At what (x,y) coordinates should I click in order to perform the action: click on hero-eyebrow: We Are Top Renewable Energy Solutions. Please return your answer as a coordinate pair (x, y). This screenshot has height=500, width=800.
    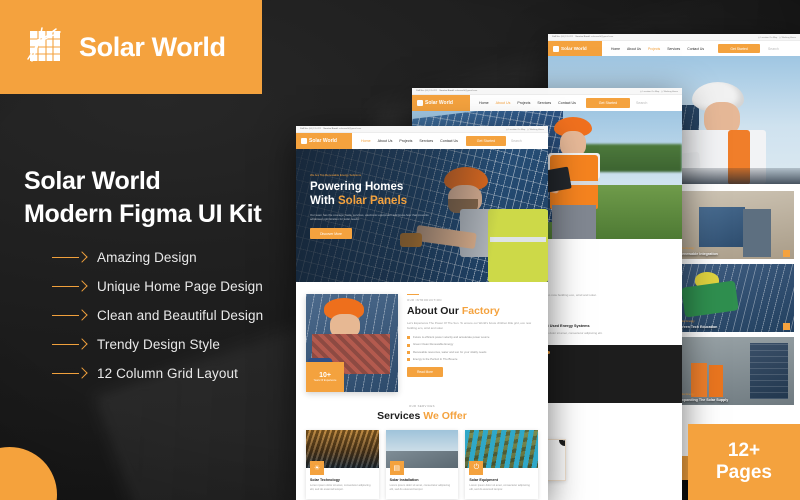
    Looking at the image, I should click on (336, 175).